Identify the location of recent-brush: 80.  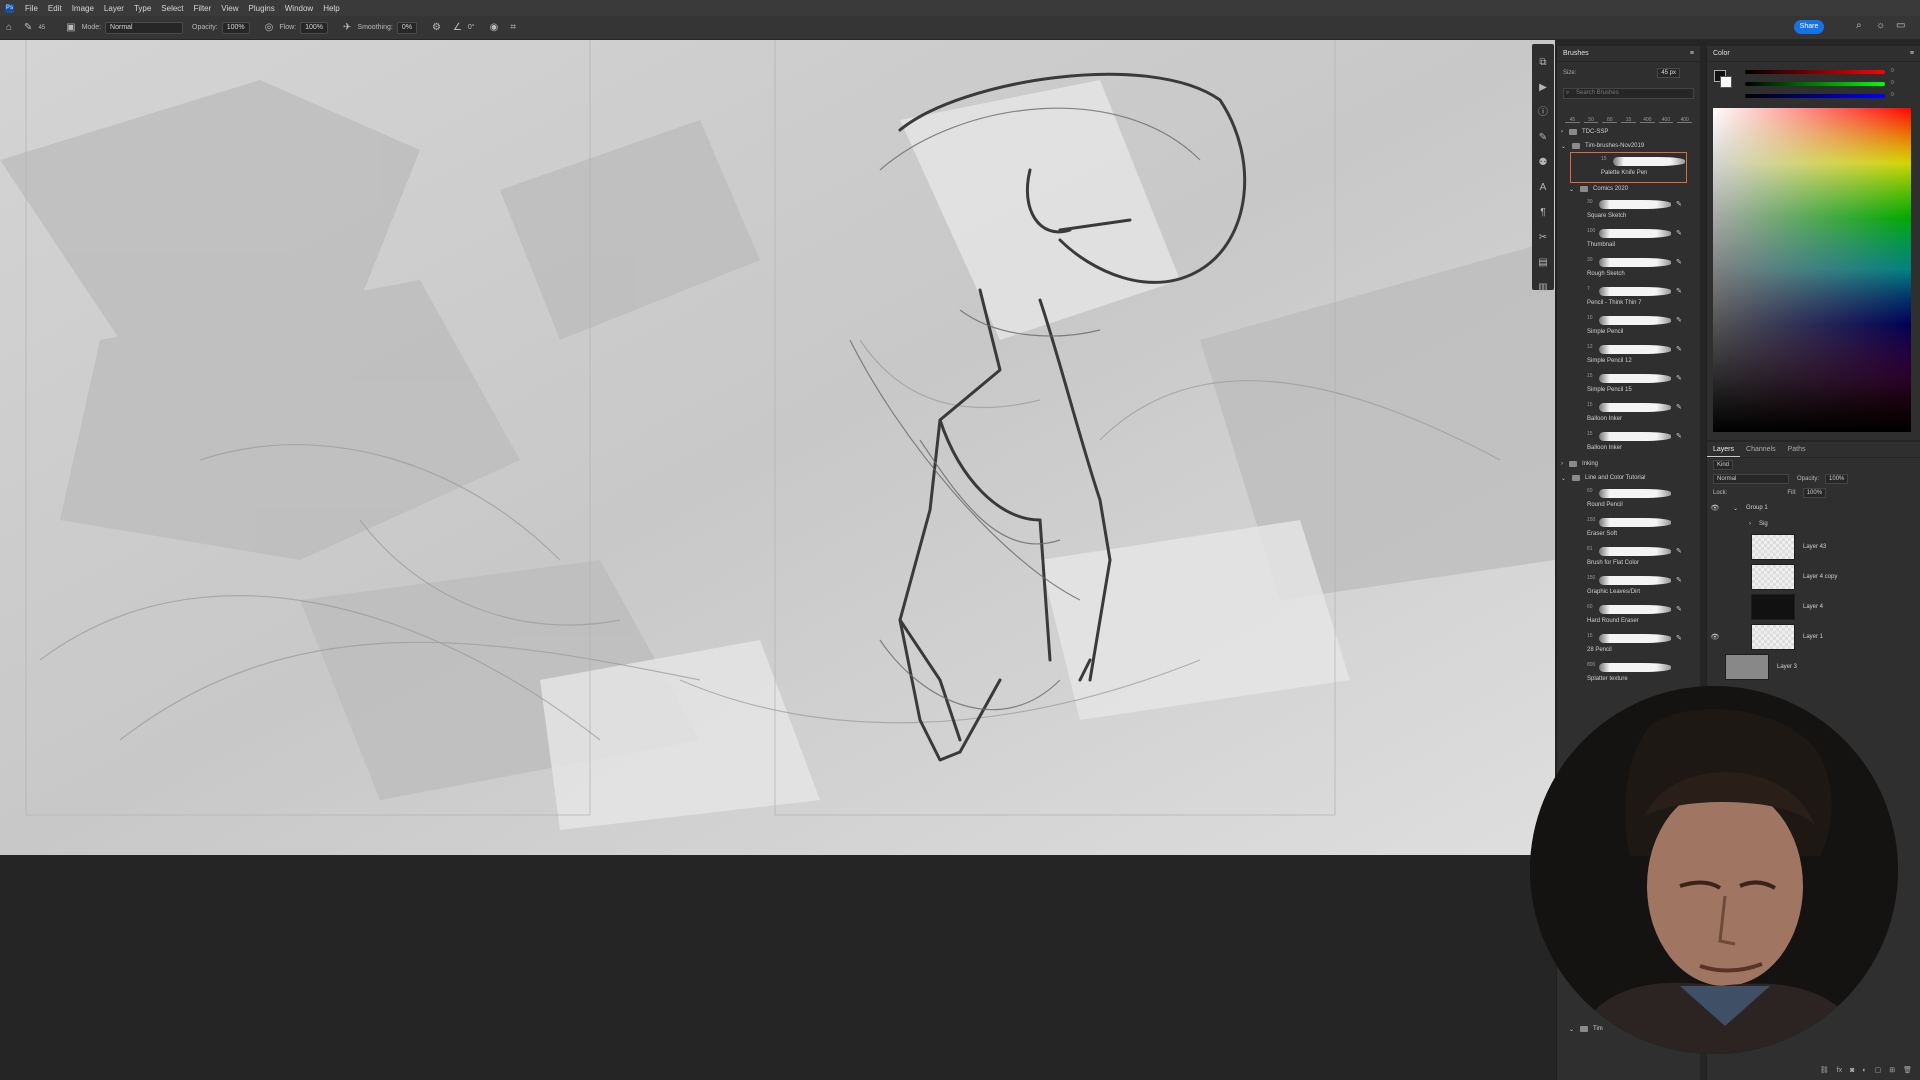
(1610, 115).